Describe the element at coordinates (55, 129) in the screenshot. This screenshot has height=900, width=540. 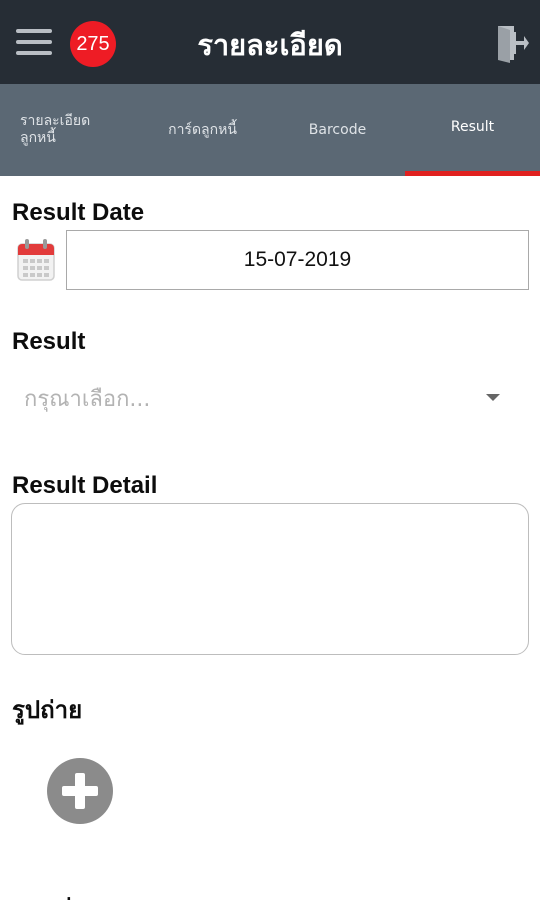
I see `tab-label: รายละเอียด ลูกหนี้` at that location.